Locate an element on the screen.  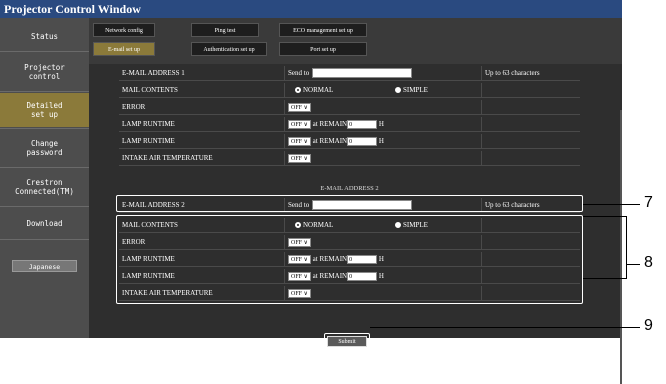
row-label: MAIL CONTENTS is located at coordinates (202, 90).